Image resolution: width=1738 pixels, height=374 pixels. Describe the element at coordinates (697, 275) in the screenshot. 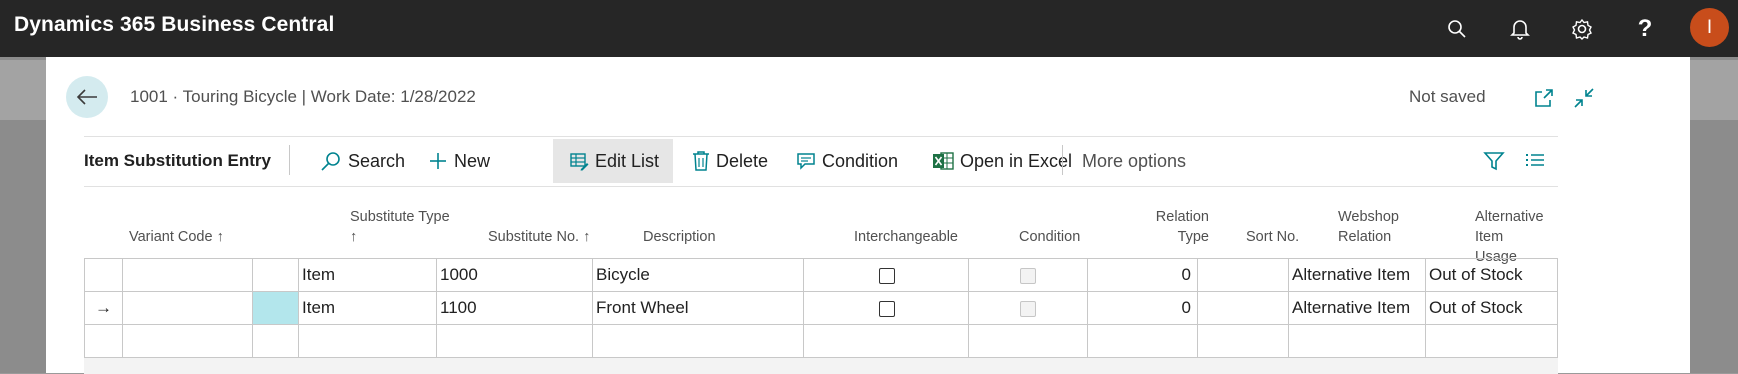

I see `description-cell: Bicycle` at that location.